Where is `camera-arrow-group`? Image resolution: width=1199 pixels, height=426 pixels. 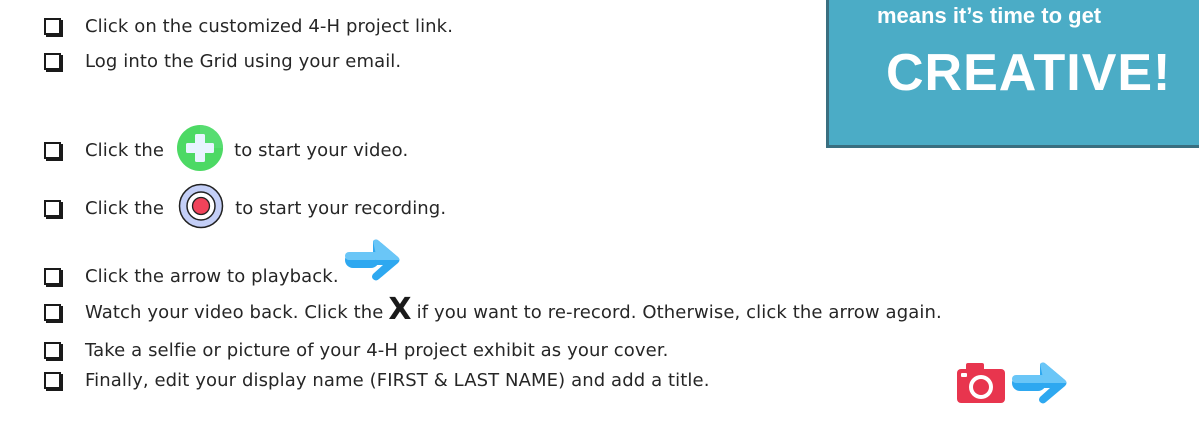 camera-arrow-group is located at coordinates (1012, 385).